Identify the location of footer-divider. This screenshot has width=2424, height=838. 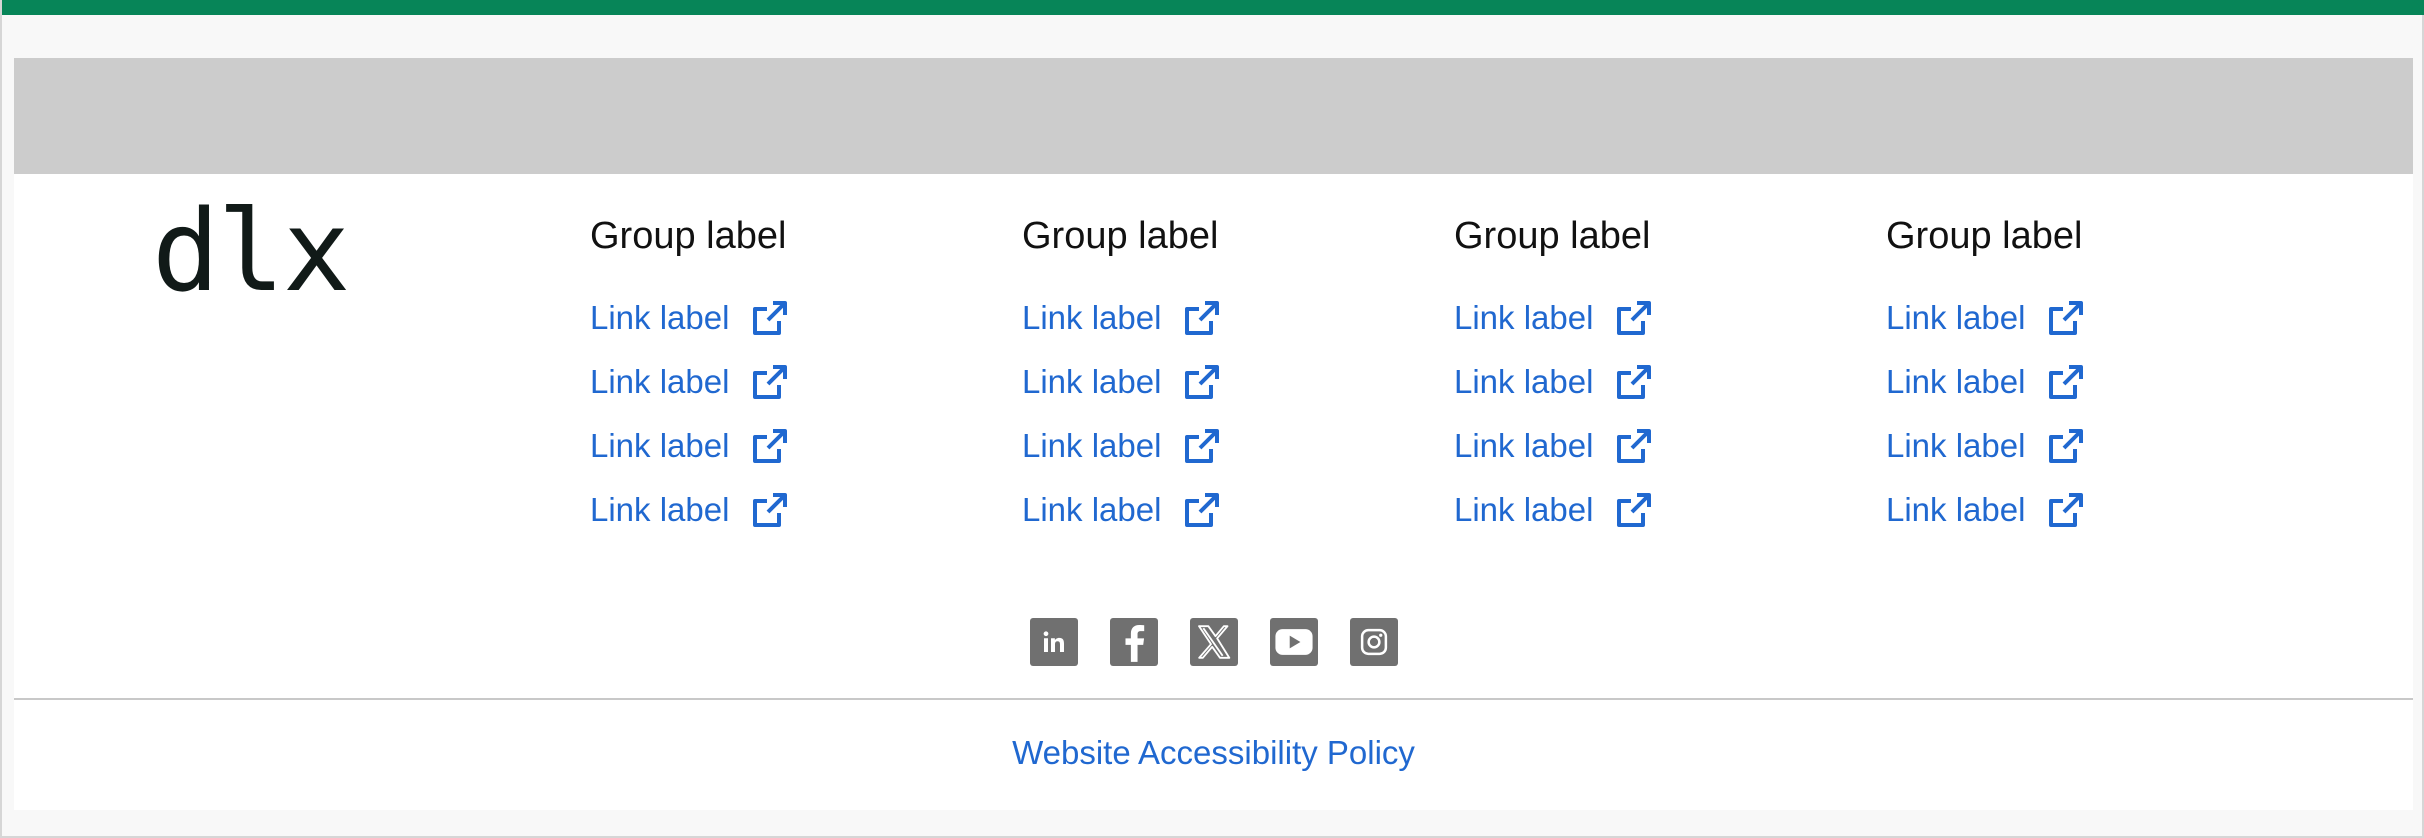
(1213, 699).